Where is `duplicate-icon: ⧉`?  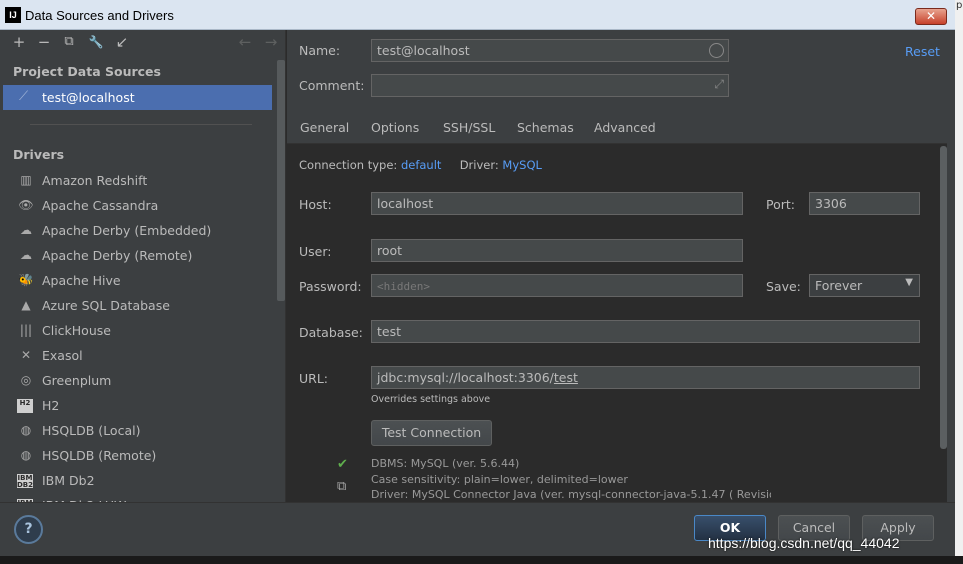 duplicate-icon: ⧉ is located at coordinates (69, 42).